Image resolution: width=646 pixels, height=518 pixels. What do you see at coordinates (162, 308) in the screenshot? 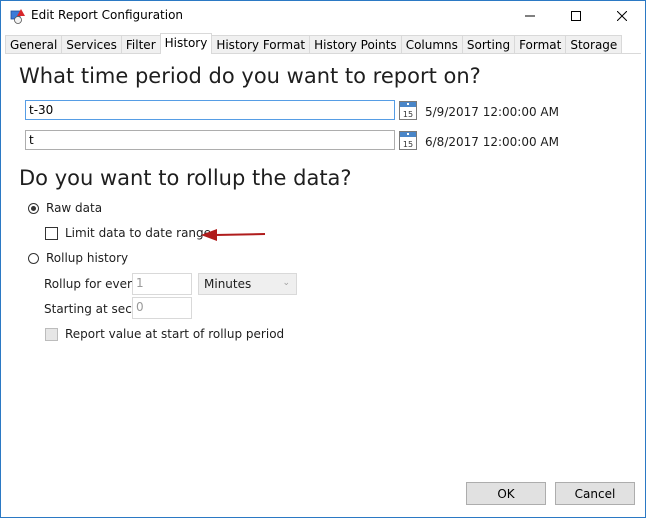
I see `starting-at-input: 0` at bounding box center [162, 308].